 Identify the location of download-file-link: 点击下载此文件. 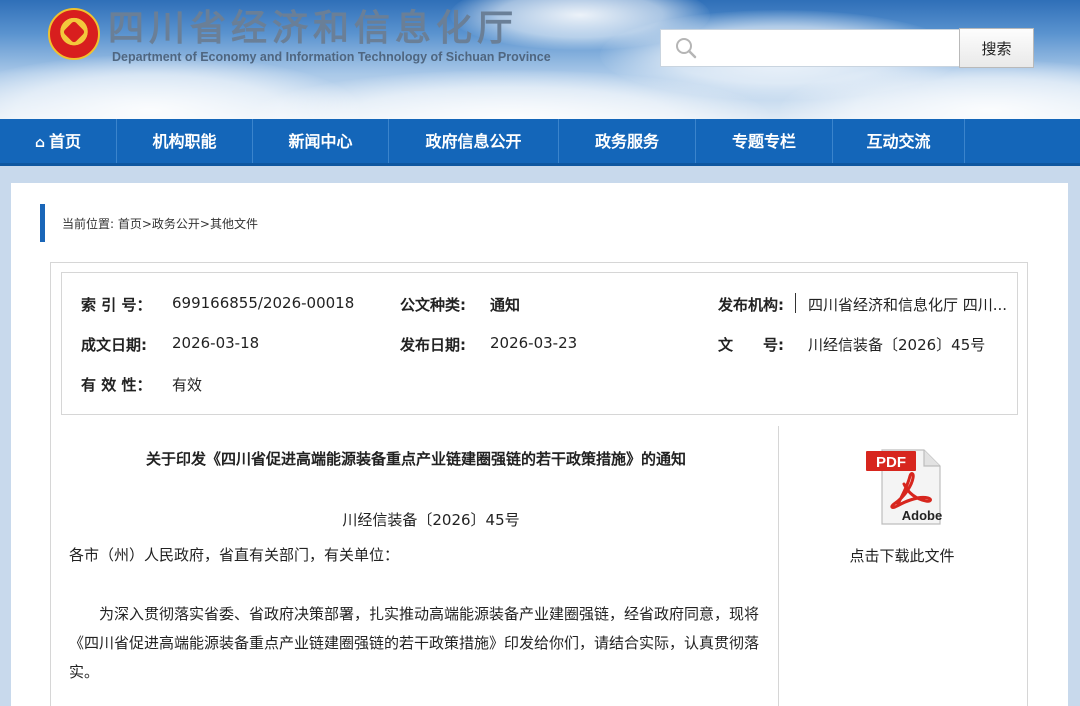
(902, 555).